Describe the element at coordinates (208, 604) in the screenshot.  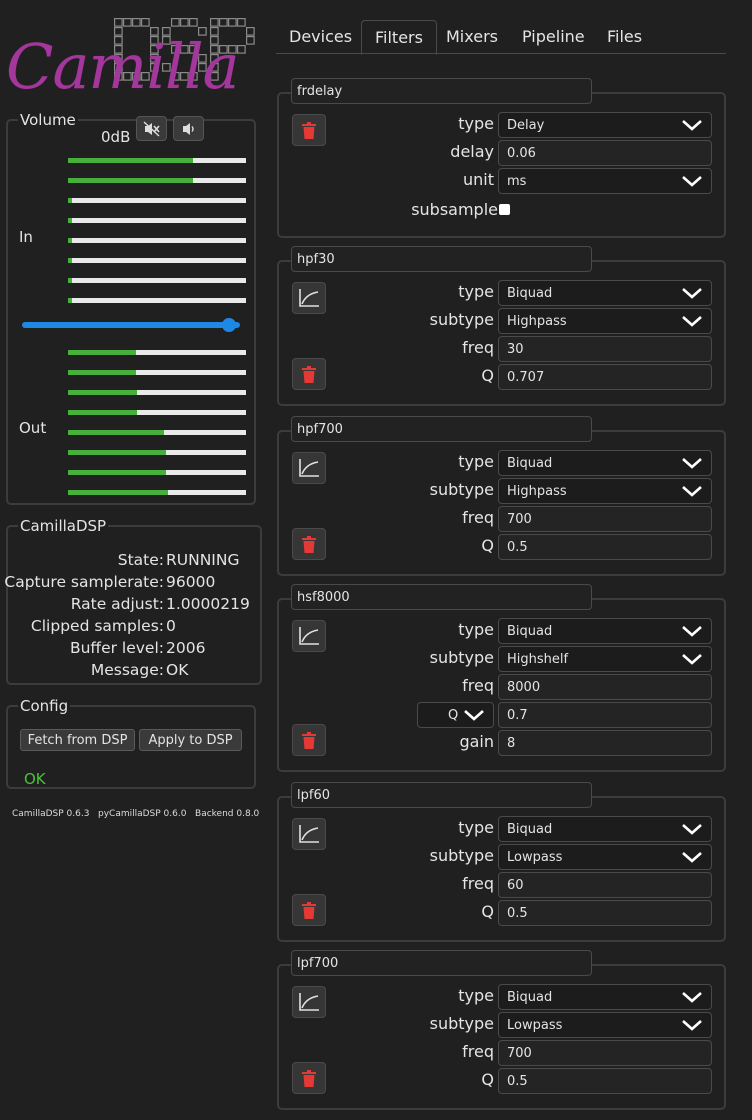
I see `status-value: 1.0000219` at that location.